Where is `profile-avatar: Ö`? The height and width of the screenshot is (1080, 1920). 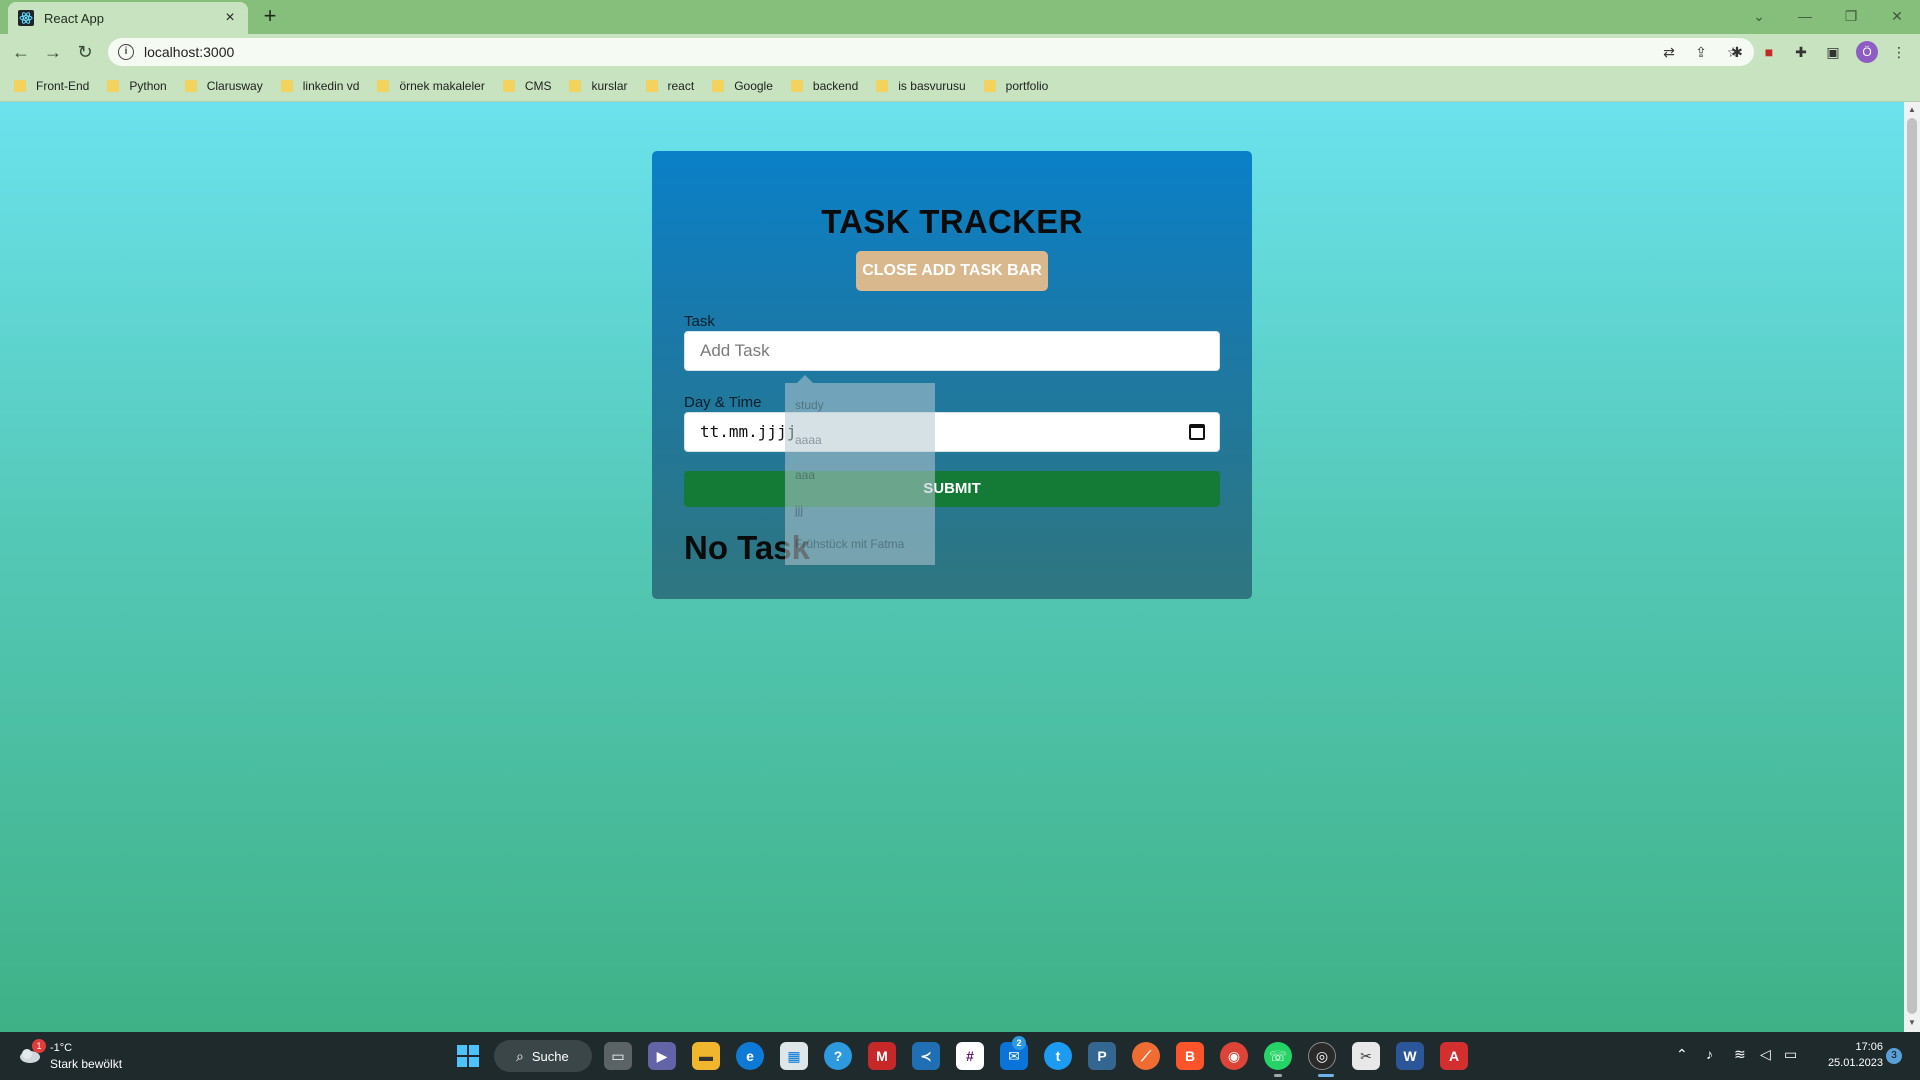
profile-avatar: Ö is located at coordinates (1867, 52).